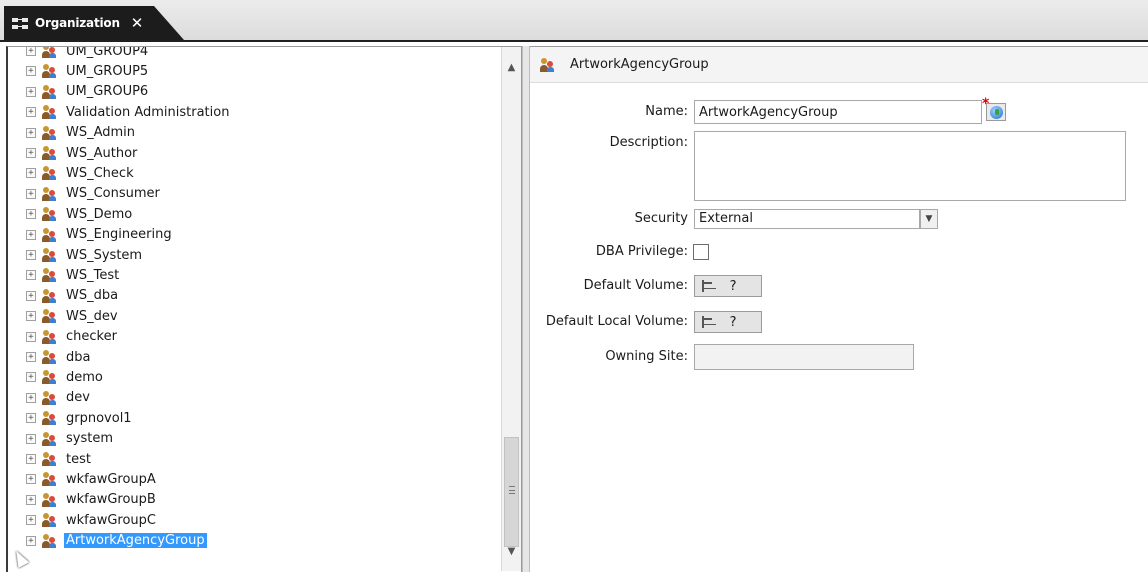 The width and height of the screenshot is (1148, 572). I want to click on tree-item: + checker, so click(72, 337).